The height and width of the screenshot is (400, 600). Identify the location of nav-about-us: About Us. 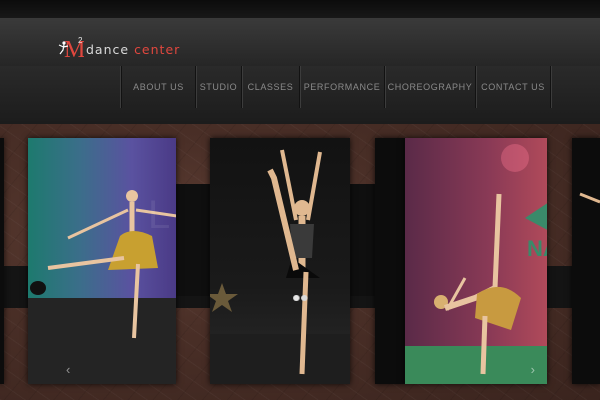
(159, 87).